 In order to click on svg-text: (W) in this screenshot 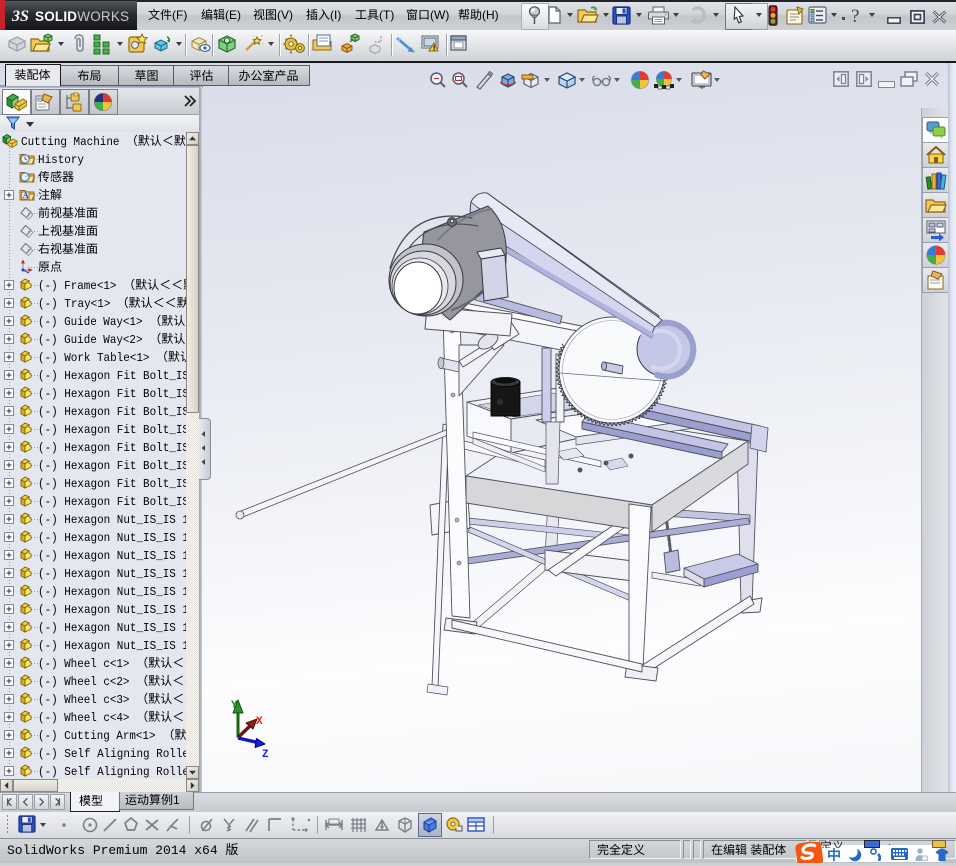, I will do `click(439, 15)`.